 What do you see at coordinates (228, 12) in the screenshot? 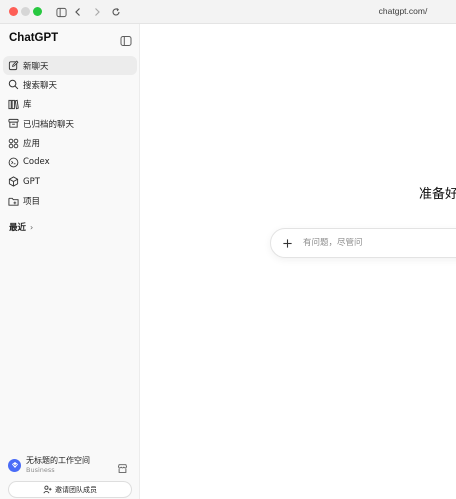
I see `browser-titlebar: chatgpt.com/` at bounding box center [228, 12].